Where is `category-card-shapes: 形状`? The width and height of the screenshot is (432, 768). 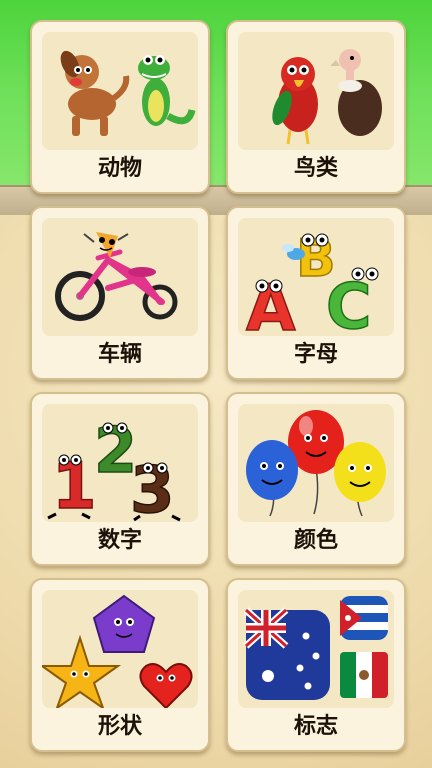
category-card-shapes: 形状 is located at coordinates (120, 665).